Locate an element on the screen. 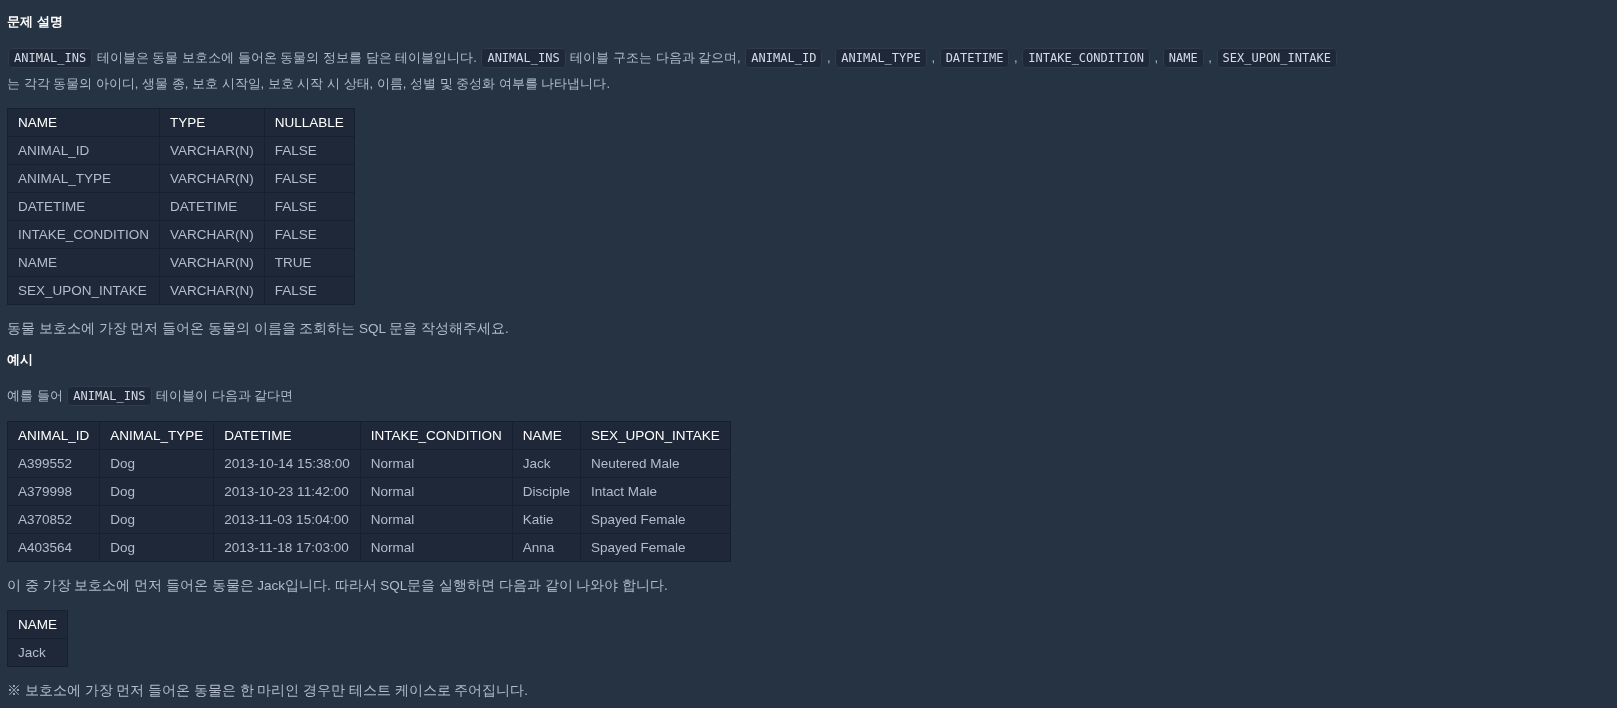 The width and height of the screenshot is (1617, 708). code-snippet: DATETIME is located at coordinates (974, 58).